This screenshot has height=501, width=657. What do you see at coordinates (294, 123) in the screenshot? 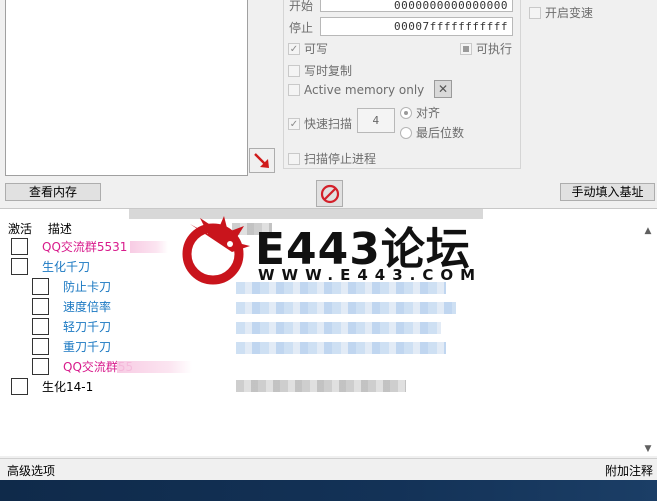
I see `fast-scan-checkbox` at bounding box center [294, 123].